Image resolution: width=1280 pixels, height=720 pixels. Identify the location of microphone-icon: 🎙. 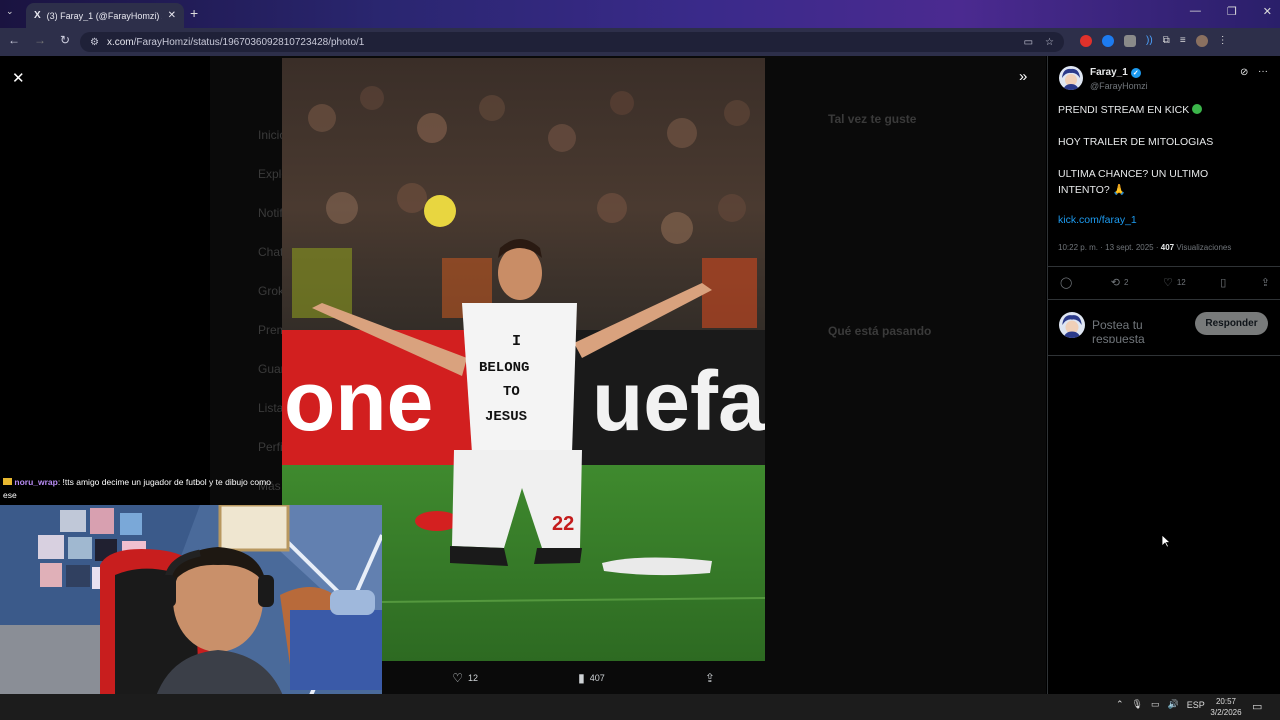
(1137, 704).